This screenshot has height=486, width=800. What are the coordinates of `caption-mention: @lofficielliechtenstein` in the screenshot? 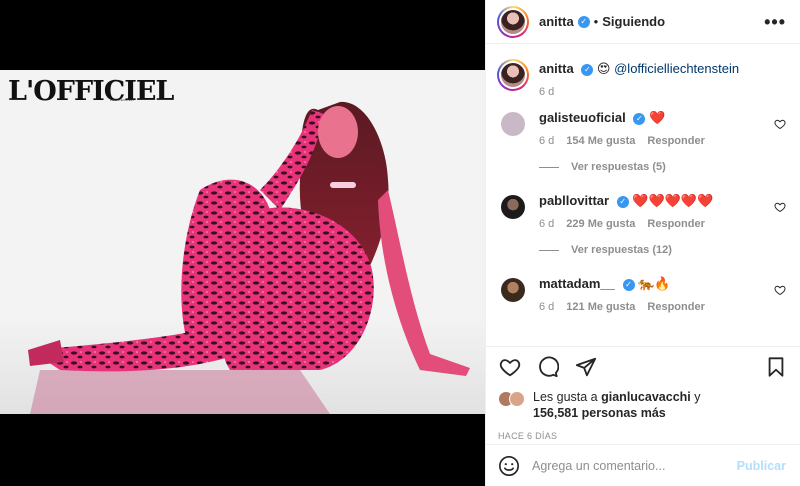 It's located at (676, 68).